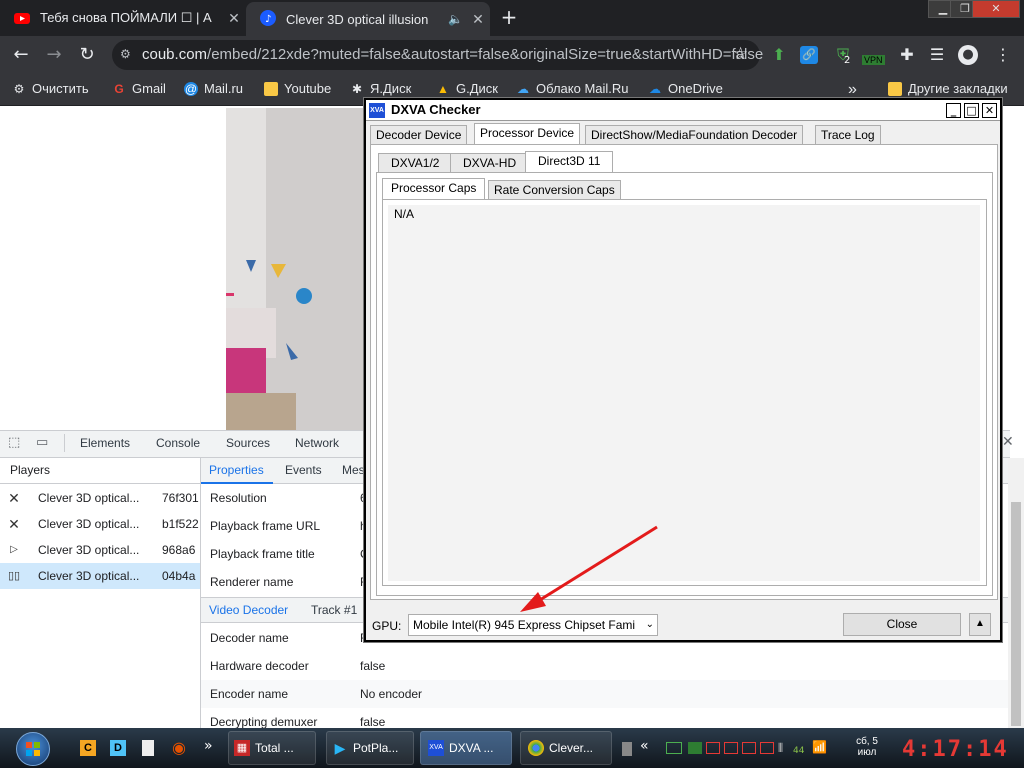 The height and width of the screenshot is (768, 1024). Describe the element at coordinates (1003, 55) in the screenshot. I see `menu-icon: ⋮` at that location.